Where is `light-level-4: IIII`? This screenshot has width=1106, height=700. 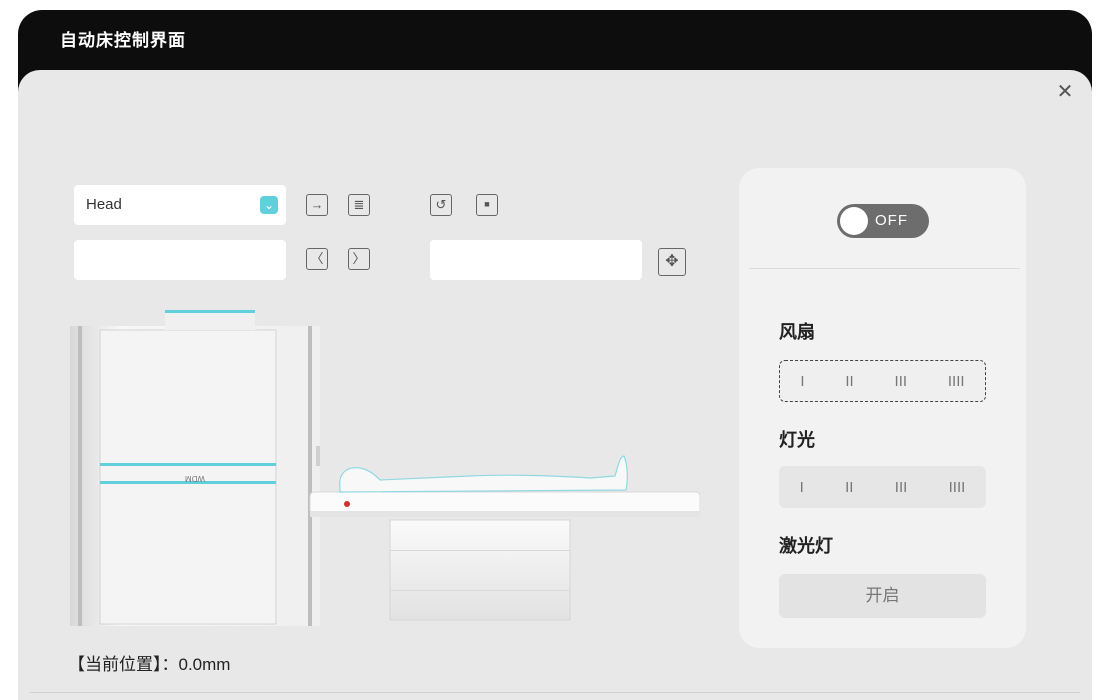
light-level-4: IIII is located at coordinates (957, 487).